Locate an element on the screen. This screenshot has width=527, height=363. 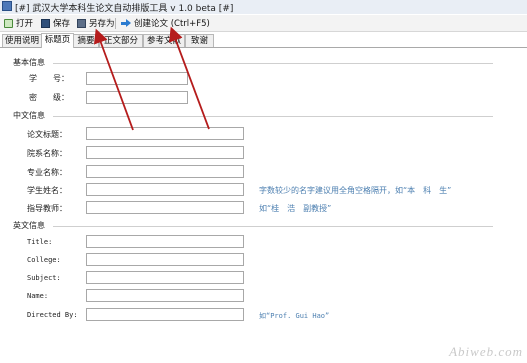
college-input is located at coordinates (165, 259).